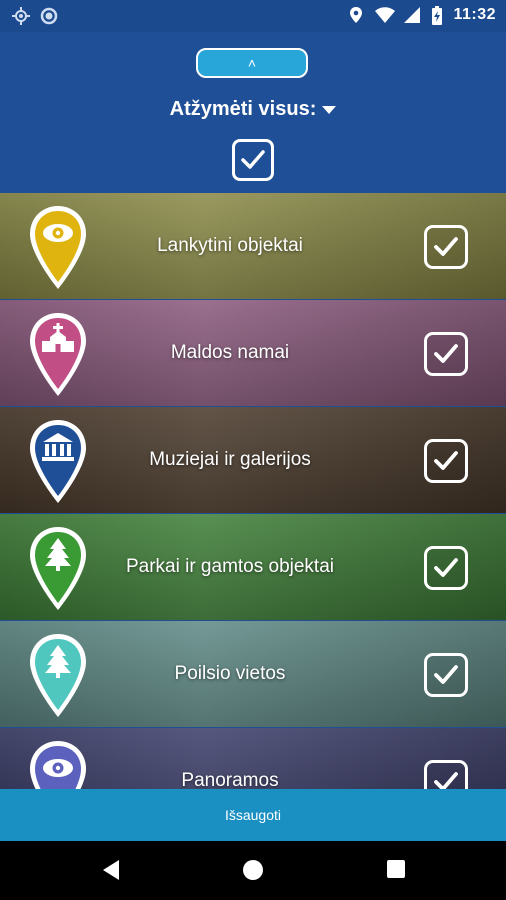 Image resolution: width=506 pixels, height=900 pixels. I want to click on circle-notification-icon, so click(49, 16).